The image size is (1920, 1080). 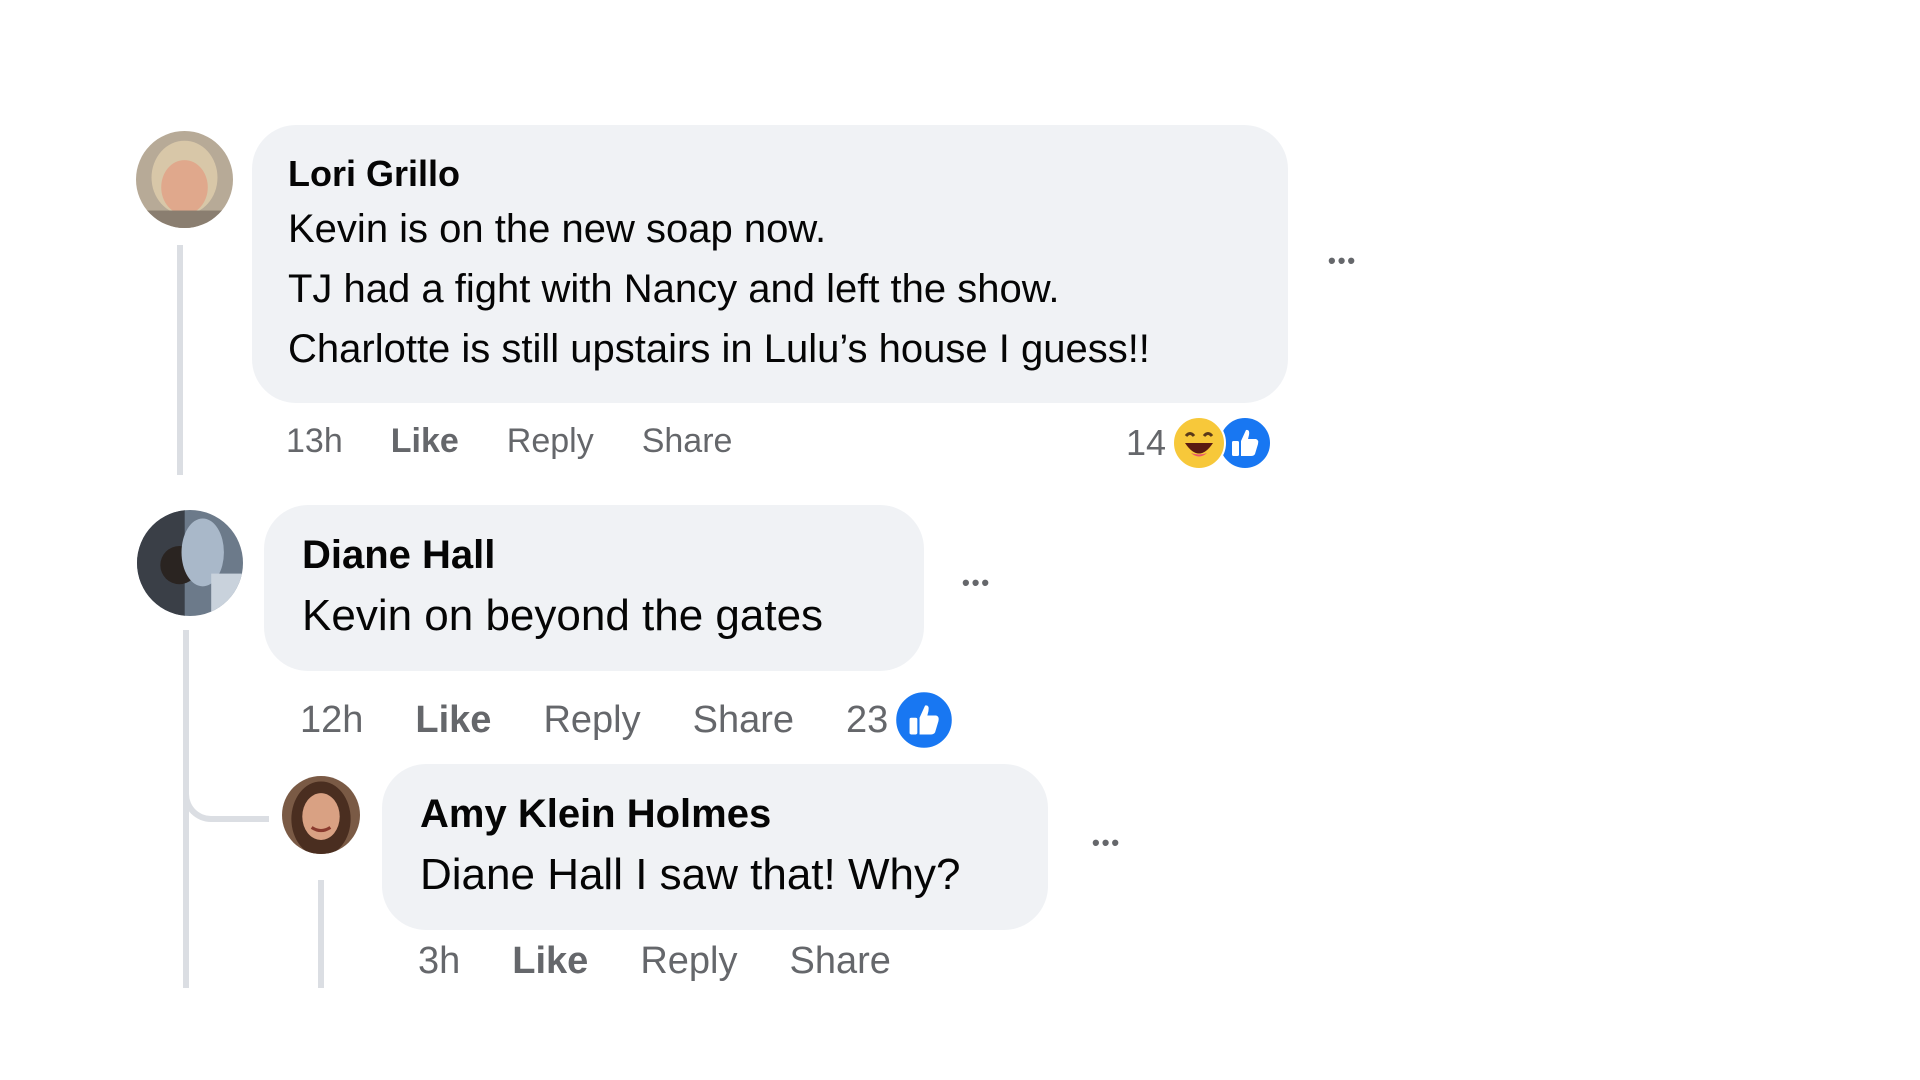 What do you see at coordinates (331, 720) in the screenshot?
I see `comment-timestamp: 12h` at bounding box center [331, 720].